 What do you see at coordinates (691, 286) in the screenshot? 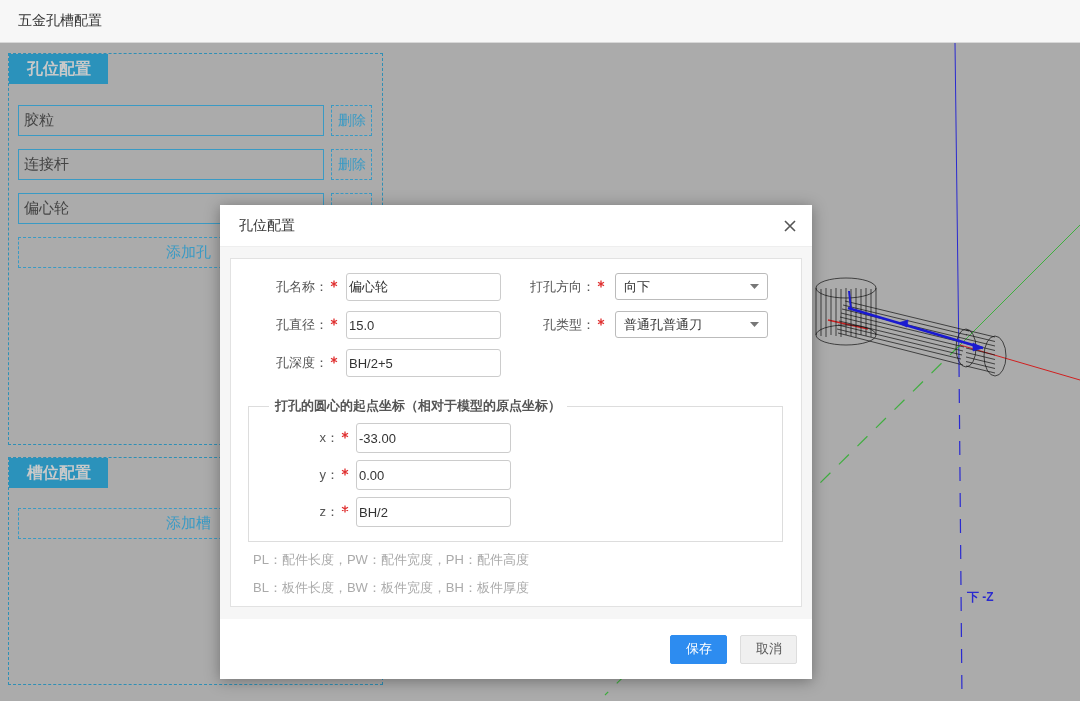
I see `dropdown: 向下` at bounding box center [691, 286].